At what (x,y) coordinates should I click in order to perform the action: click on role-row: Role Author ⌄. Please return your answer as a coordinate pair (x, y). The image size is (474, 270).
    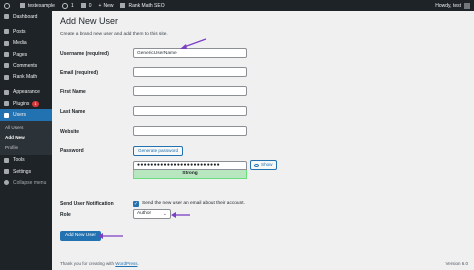
    Looking at the image, I should click on (265, 215).